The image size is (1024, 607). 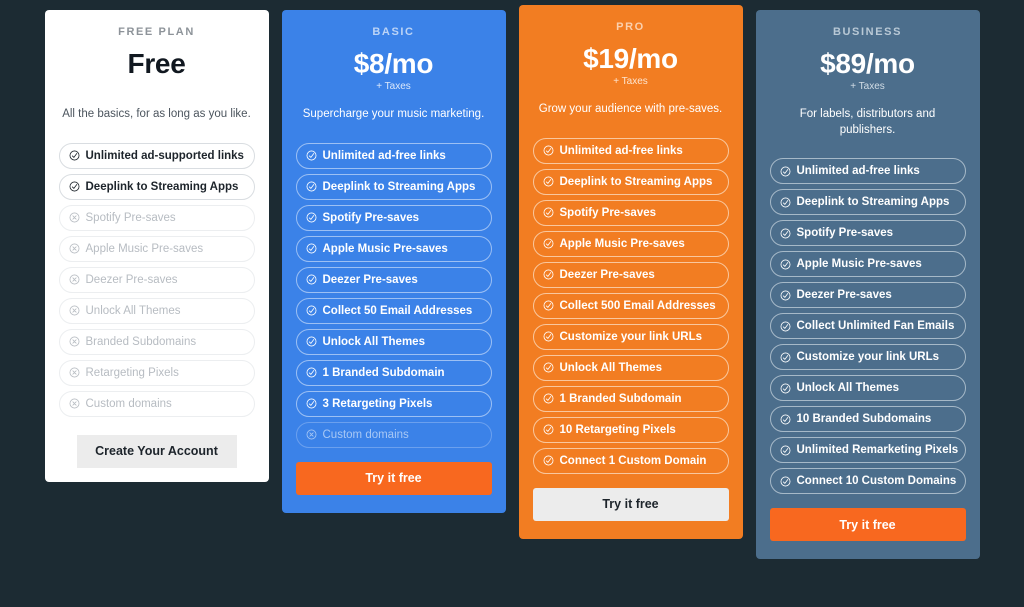 I want to click on feature-label: Connect 1 Custom Domain, so click(x=633, y=460).